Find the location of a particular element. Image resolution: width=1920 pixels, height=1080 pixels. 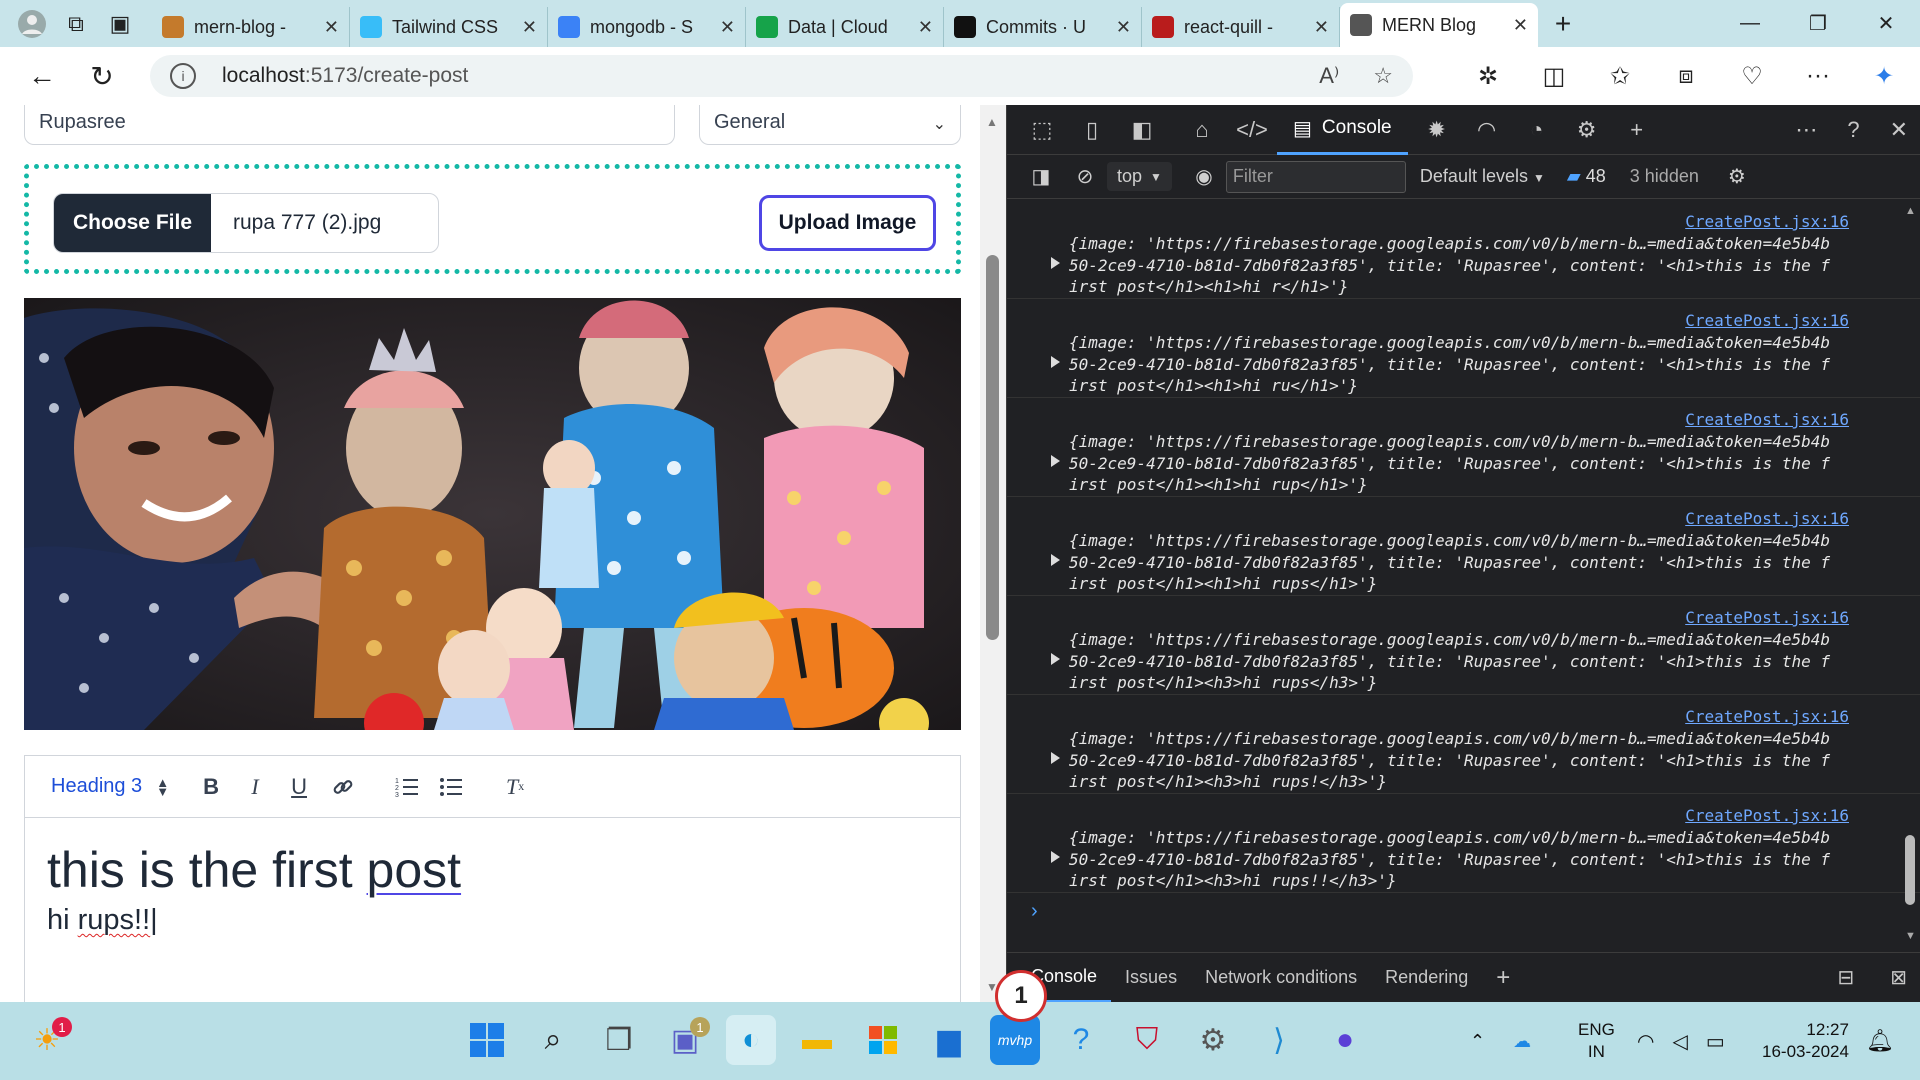

link-icon is located at coordinates (343, 787).